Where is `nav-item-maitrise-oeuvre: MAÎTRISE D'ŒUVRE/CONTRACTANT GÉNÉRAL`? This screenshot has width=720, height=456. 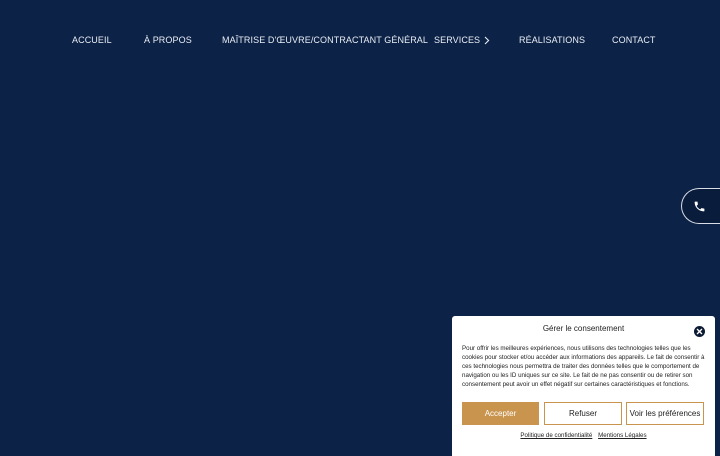
nav-item-maitrise-oeuvre: MAÎTRISE D'ŒUVRE/CONTRACTANT GÉNÉRAL is located at coordinates (325, 40).